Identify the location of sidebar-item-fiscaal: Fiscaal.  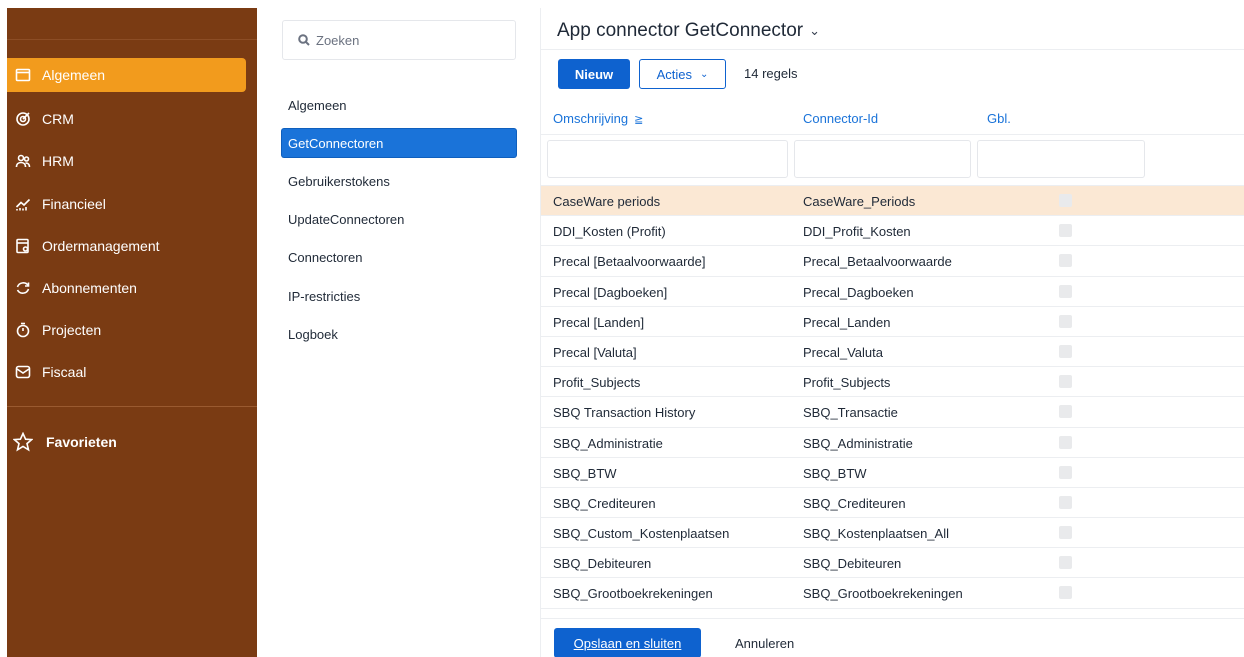
(126, 372).